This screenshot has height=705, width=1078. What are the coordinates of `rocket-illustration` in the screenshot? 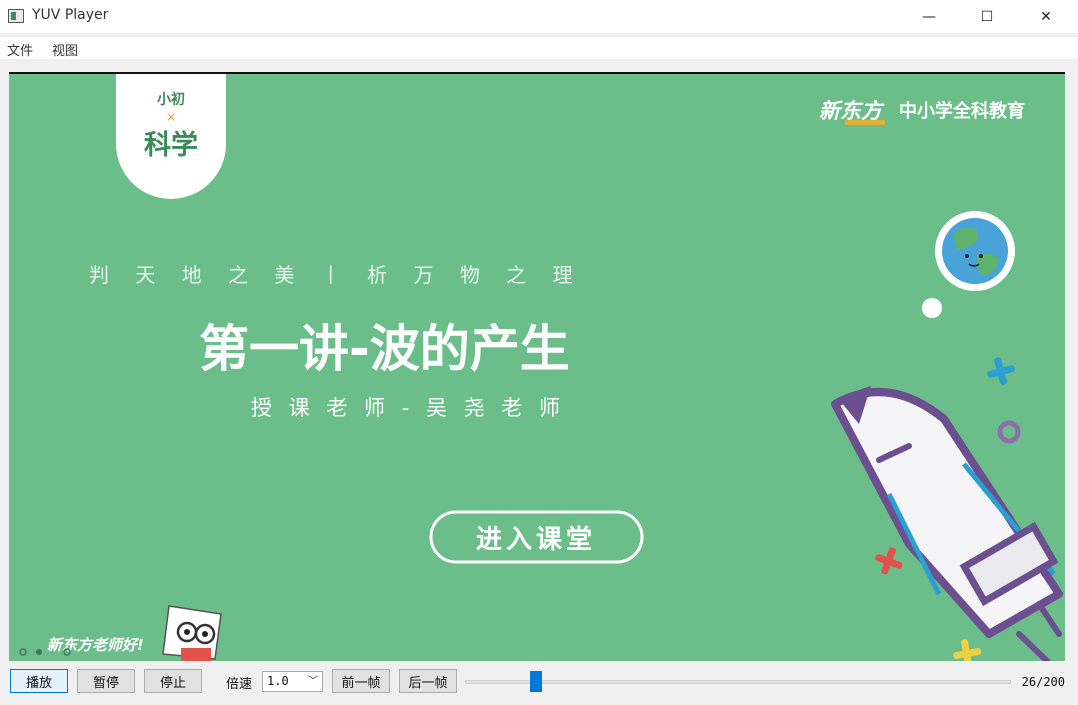 It's located at (947, 523).